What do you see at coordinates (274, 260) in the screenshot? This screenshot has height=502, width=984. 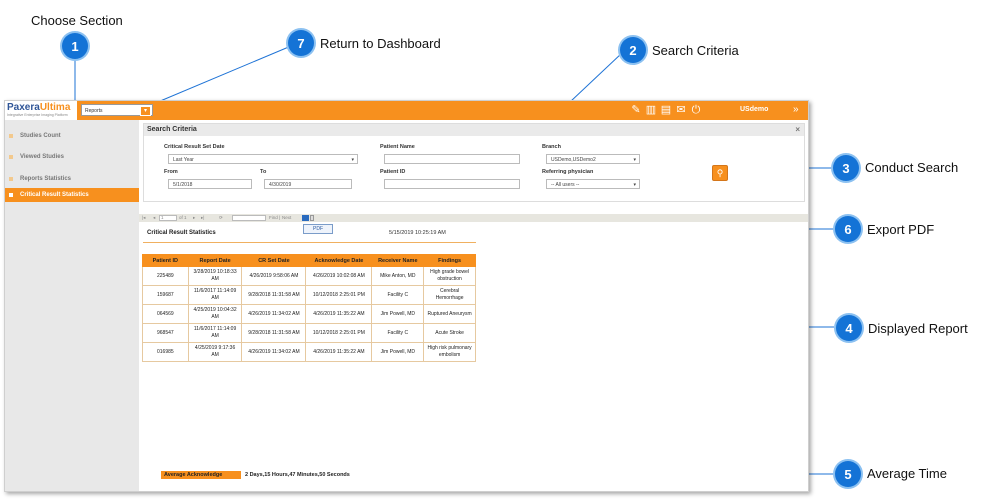 I see `col-cr-set-date: CR Set Date` at bounding box center [274, 260].